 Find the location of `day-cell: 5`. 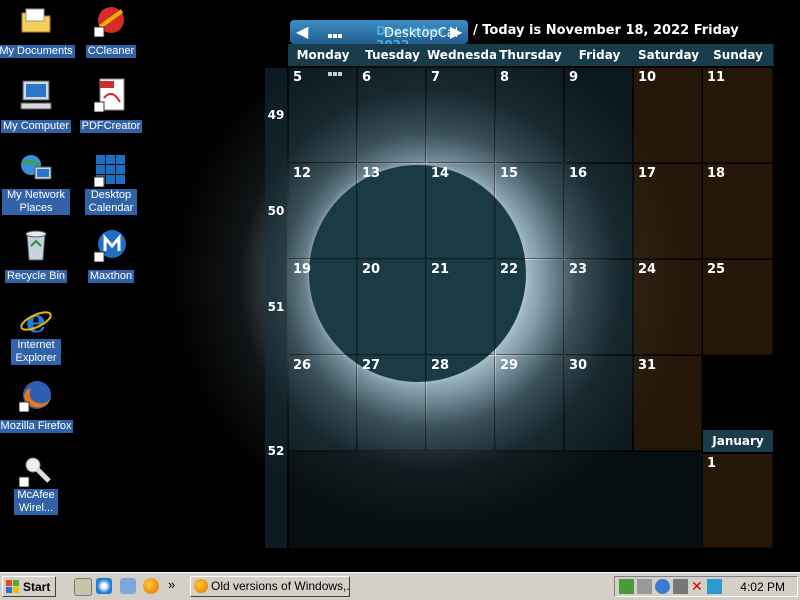

day-cell: 5 is located at coordinates (323, 115).